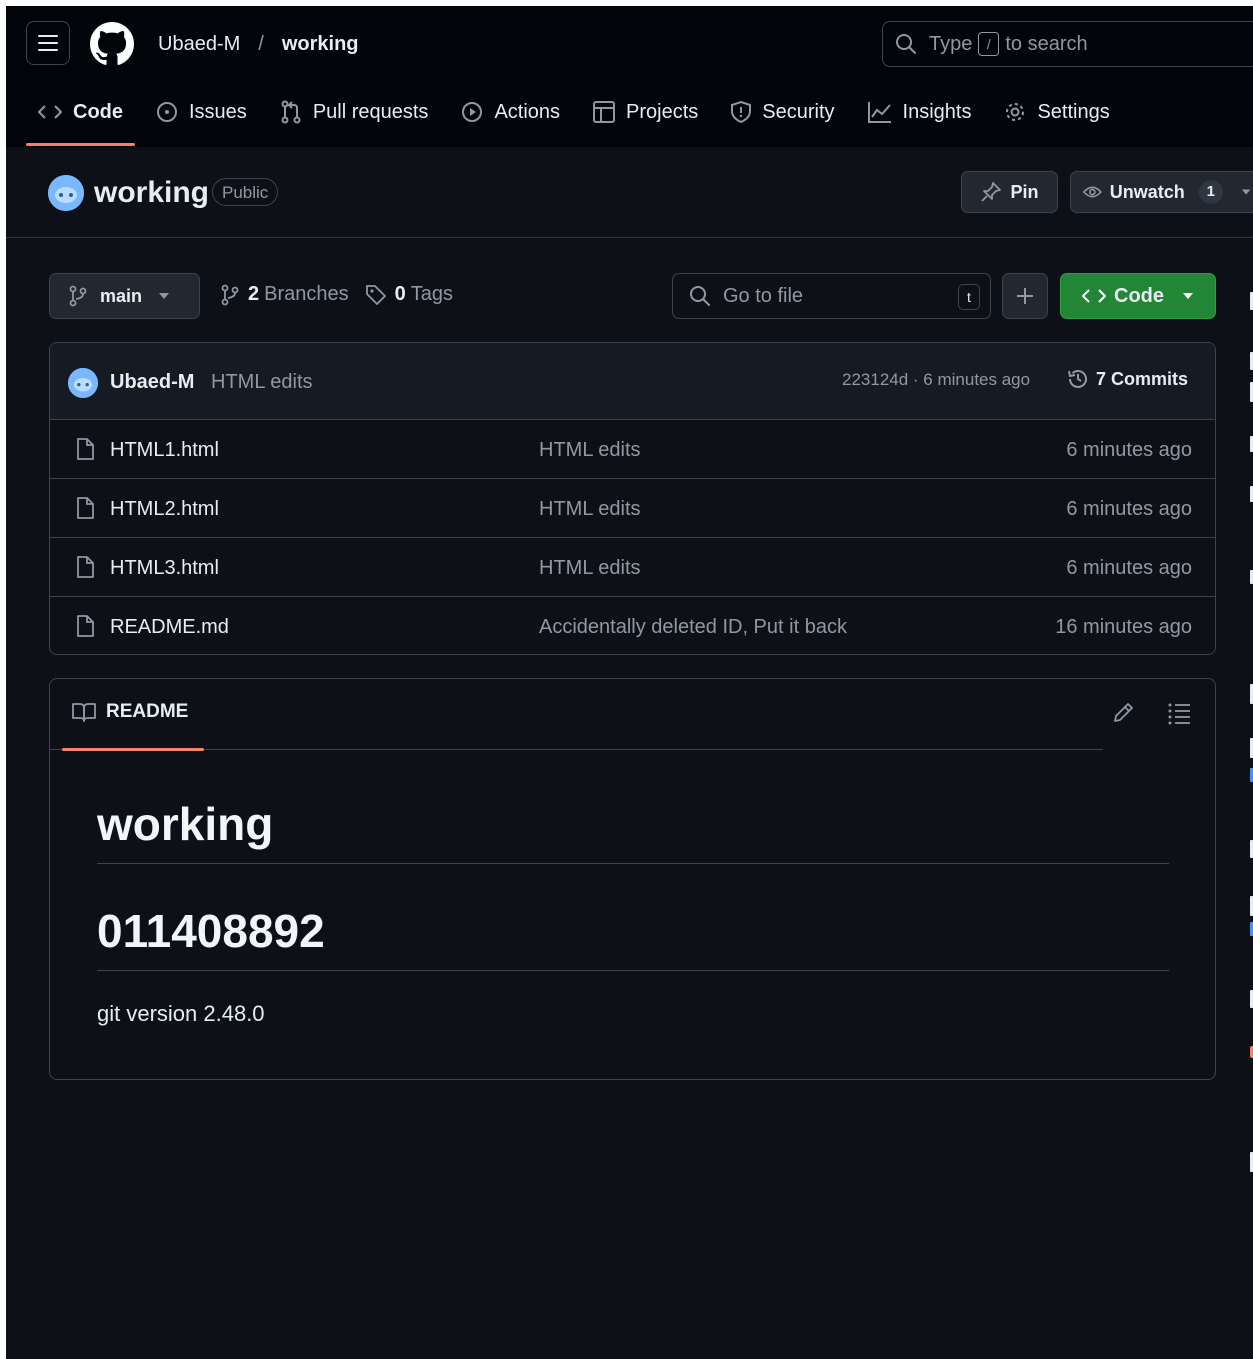 The height and width of the screenshot is (1359, 1253). Describe the element at coordinates (1210, 192) in the screenshot. I see `watch-count: 1` at that location.